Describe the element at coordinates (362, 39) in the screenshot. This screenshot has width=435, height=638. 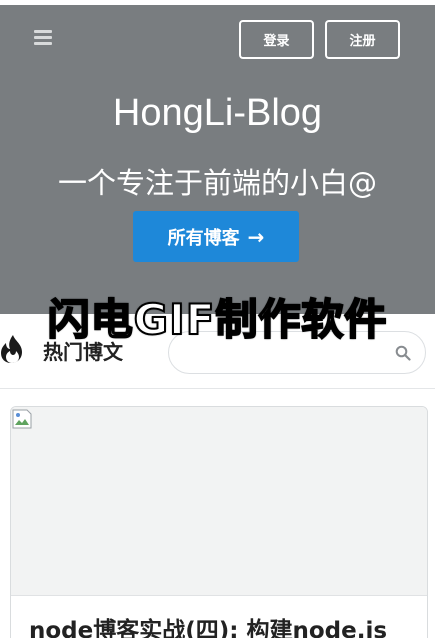
I see `register-button: 注册` at that location.